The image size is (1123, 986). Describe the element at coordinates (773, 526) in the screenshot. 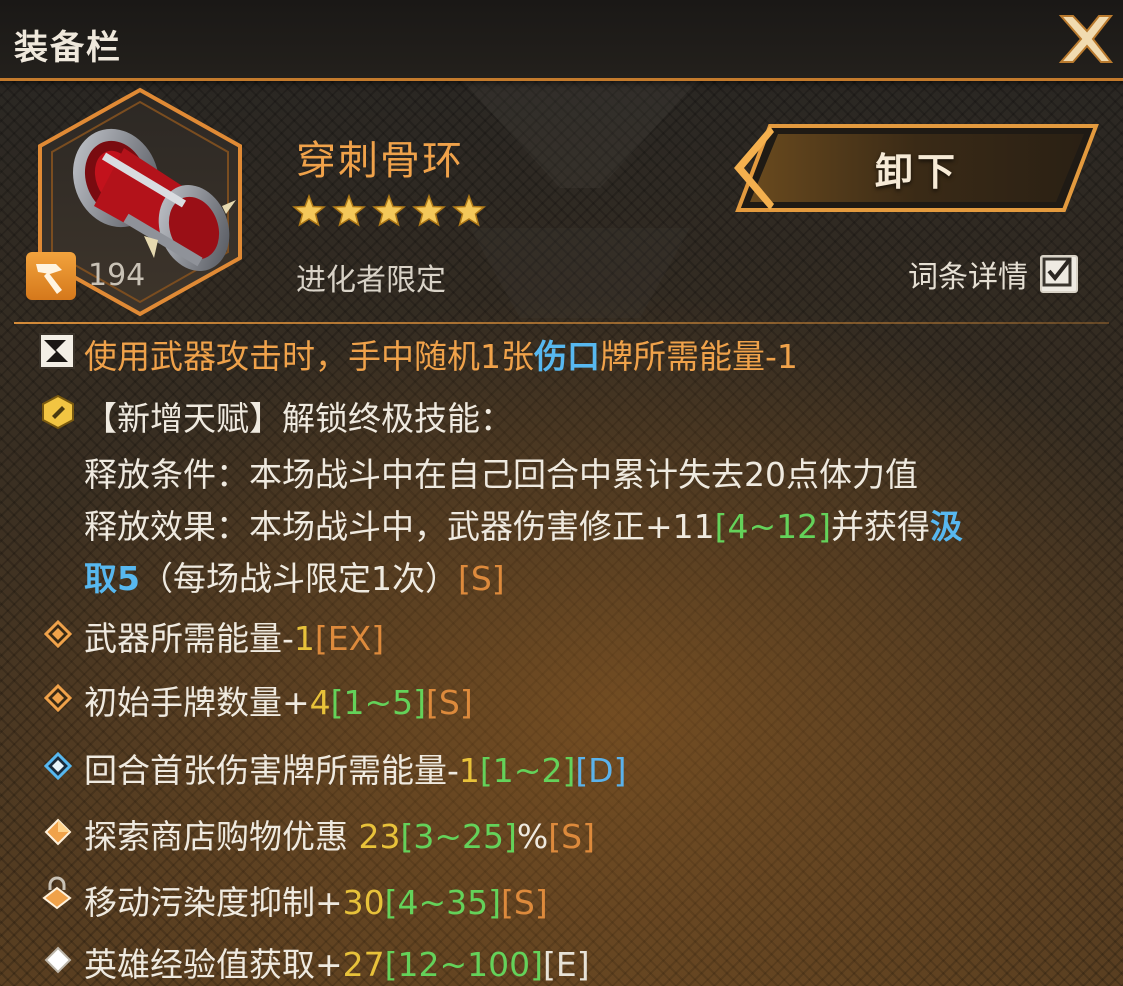

I see `talent-effect-range: [4~12]` at that location.